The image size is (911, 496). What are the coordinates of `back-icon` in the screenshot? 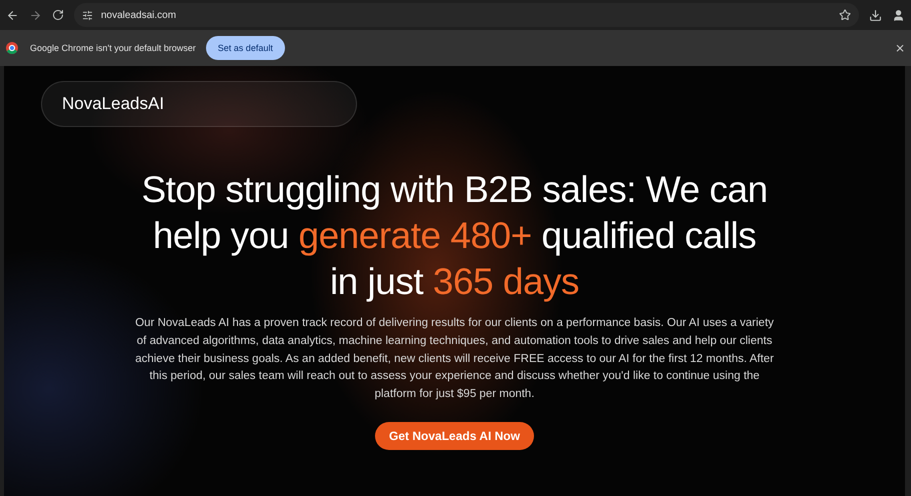 It's located at (12, 15).